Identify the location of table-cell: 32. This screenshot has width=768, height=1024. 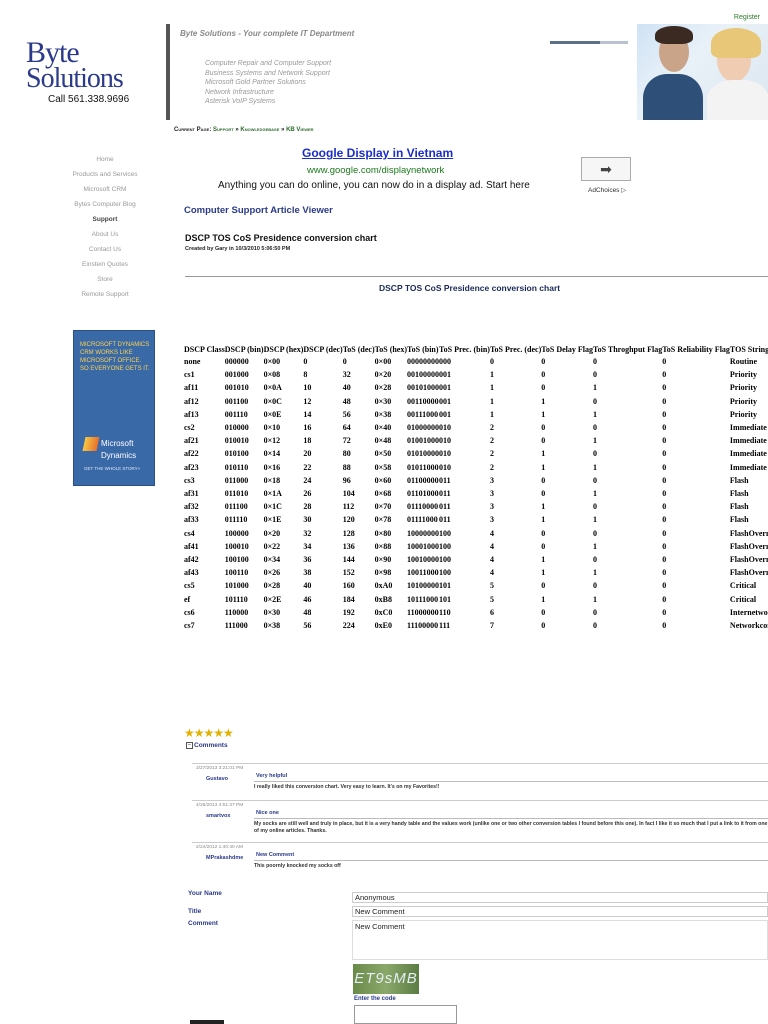
(307, 533).